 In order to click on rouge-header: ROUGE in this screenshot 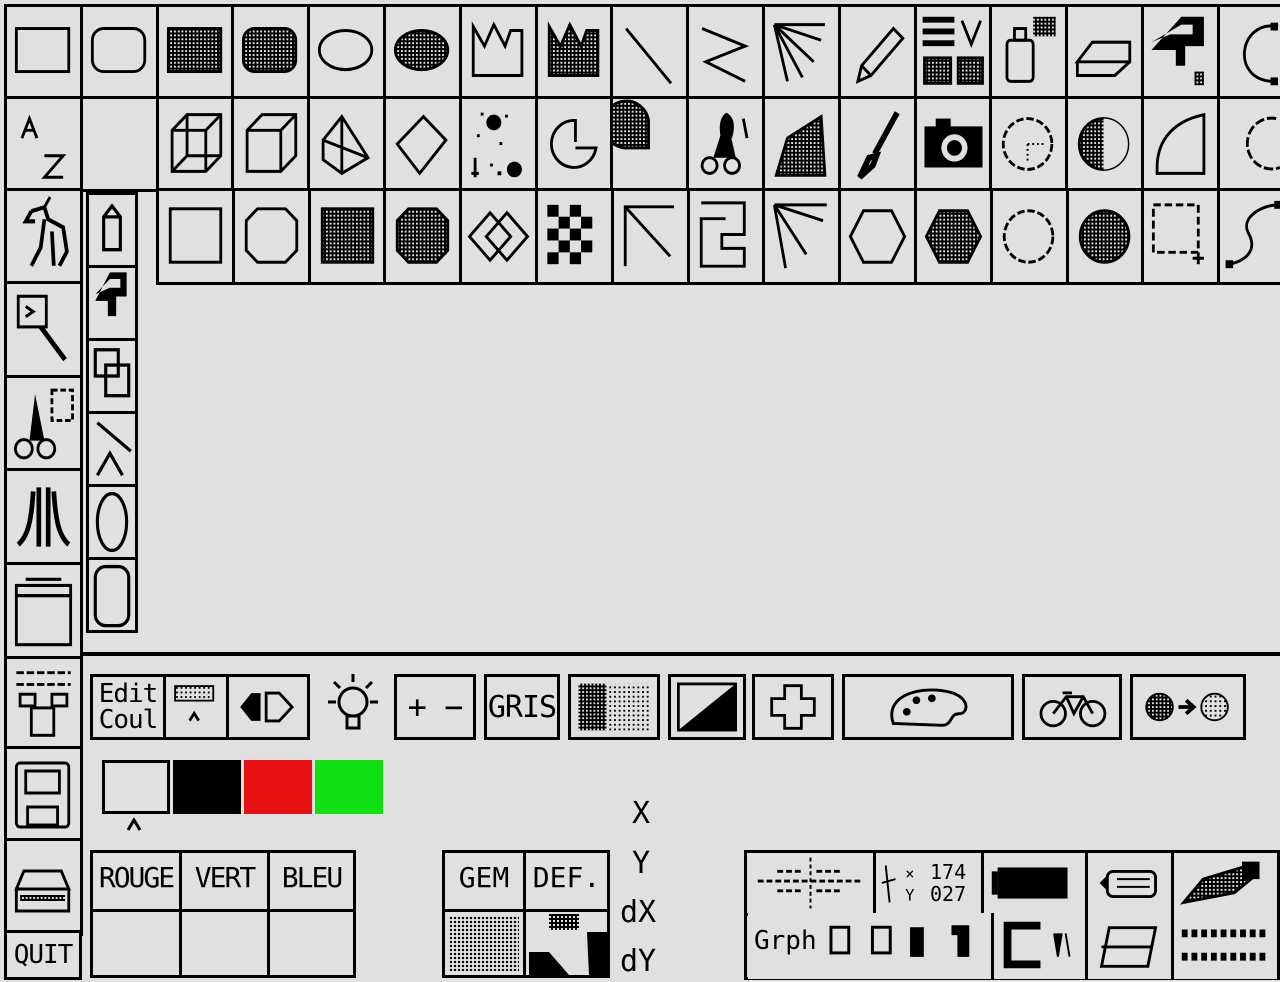, I will do `click(136, 877)`.